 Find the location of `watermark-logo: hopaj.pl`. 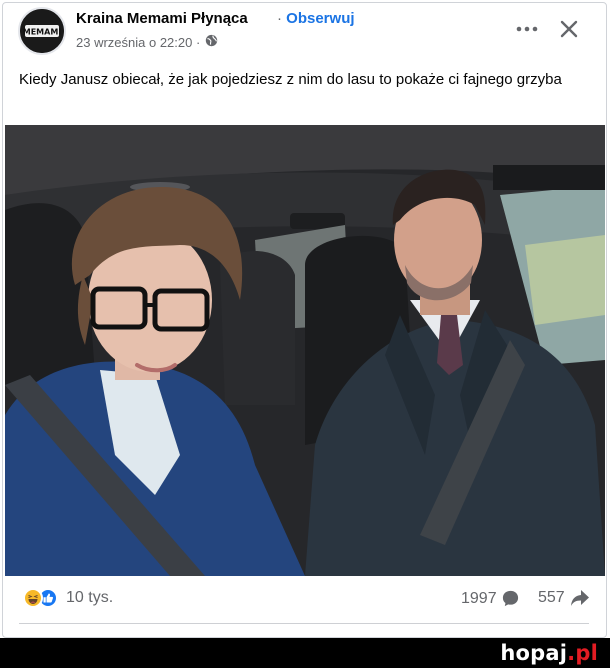

watermark-logo: hopaj.pl is located at coordinates (549, 653).